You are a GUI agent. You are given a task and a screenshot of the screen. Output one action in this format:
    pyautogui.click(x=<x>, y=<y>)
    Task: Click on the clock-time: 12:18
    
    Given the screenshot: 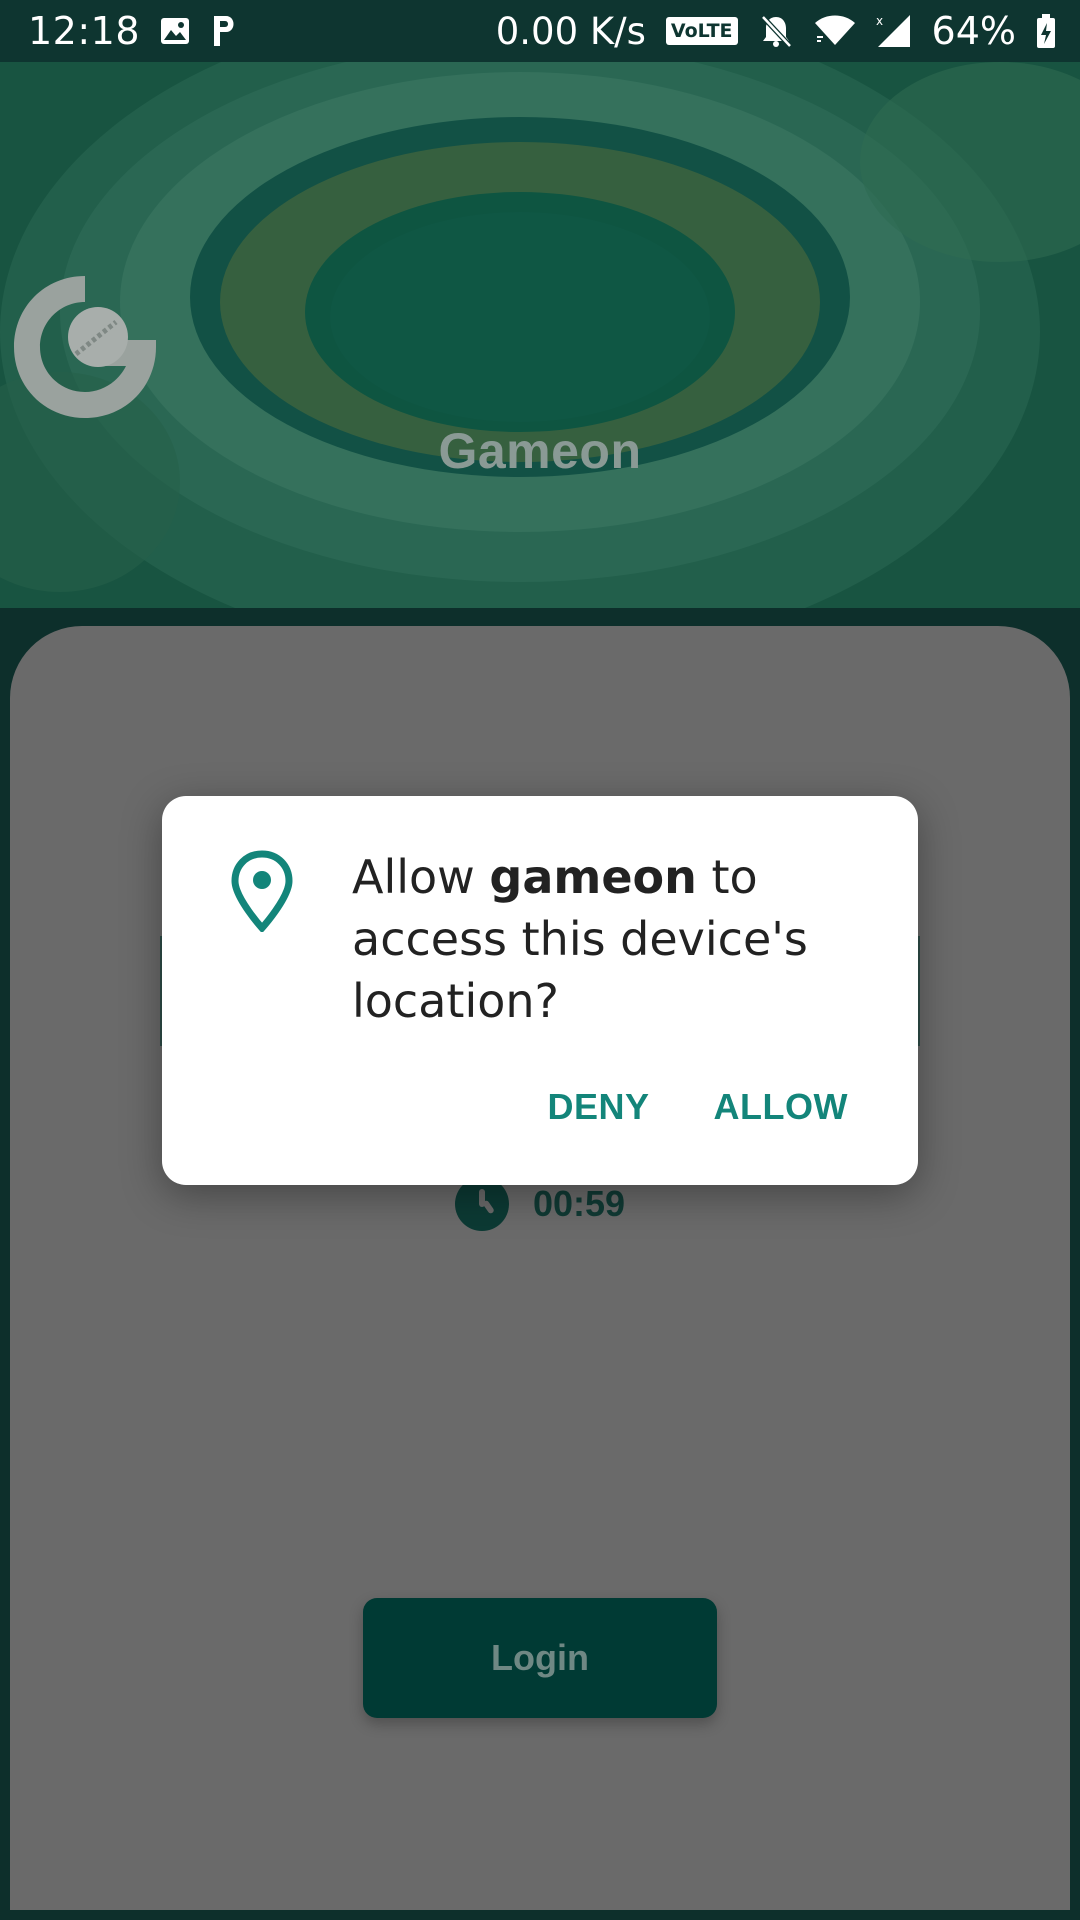 What is the action you would take?
    pyautogui.click(x=84, y=31)
    